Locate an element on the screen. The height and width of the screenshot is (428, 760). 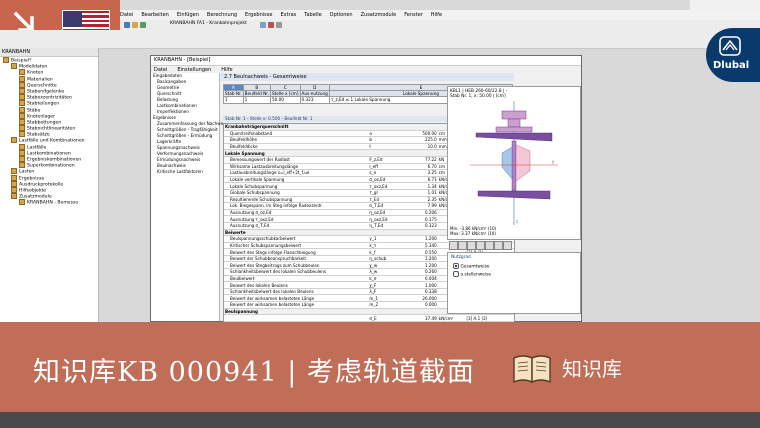
graphic-title-2: Stab Nr. 1, x: 50.00 | [cm] is located at coordinates (478, 96).